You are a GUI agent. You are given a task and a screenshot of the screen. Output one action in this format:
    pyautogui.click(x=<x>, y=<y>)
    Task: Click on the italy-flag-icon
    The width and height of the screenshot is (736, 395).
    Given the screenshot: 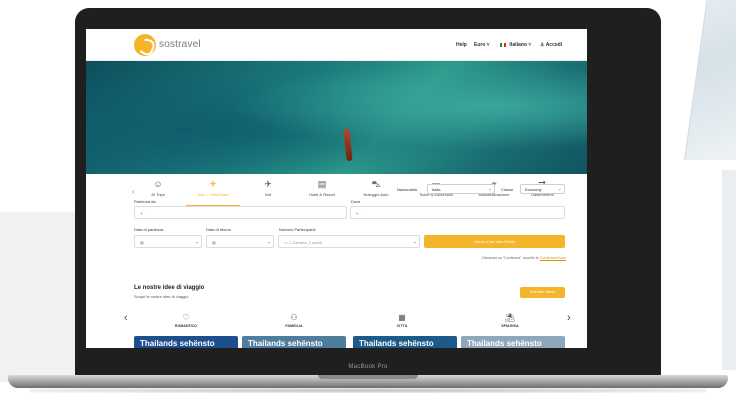 What is the action you would take?
    pyautogui.click(x=503, y=44)
    